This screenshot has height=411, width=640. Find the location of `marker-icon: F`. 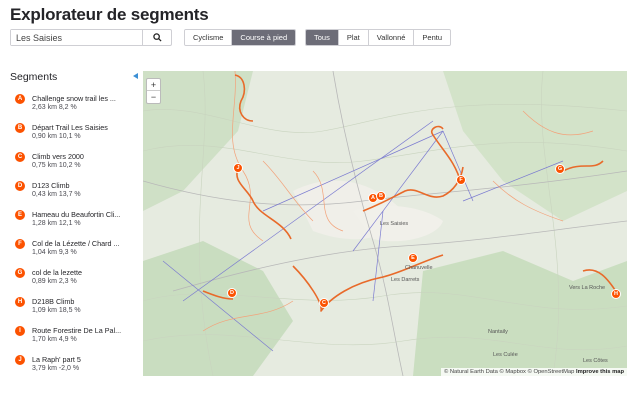

marker-icon: F is located at coordinates (20, 244).